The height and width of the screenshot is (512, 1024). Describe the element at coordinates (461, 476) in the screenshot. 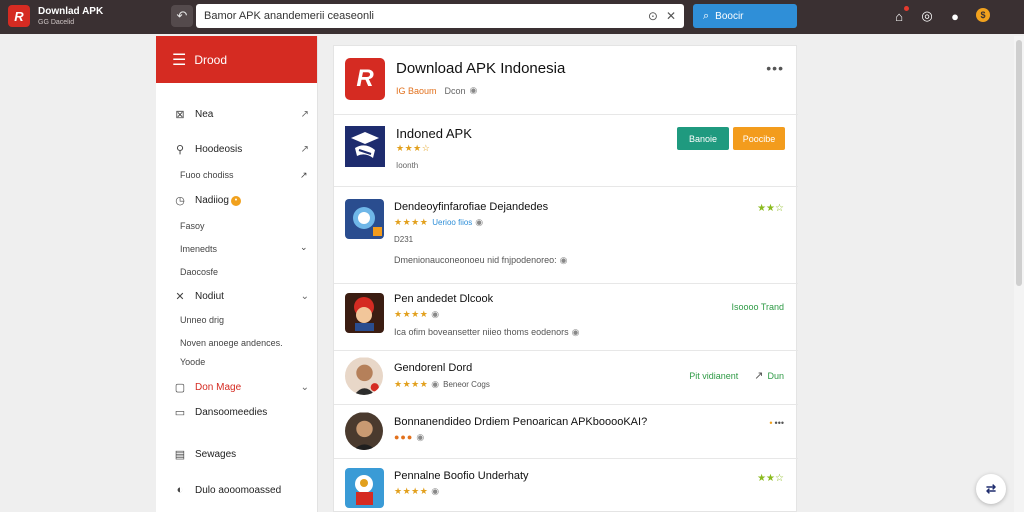

I see `app-title: Pennalne Boofio Underhaty` at that location.